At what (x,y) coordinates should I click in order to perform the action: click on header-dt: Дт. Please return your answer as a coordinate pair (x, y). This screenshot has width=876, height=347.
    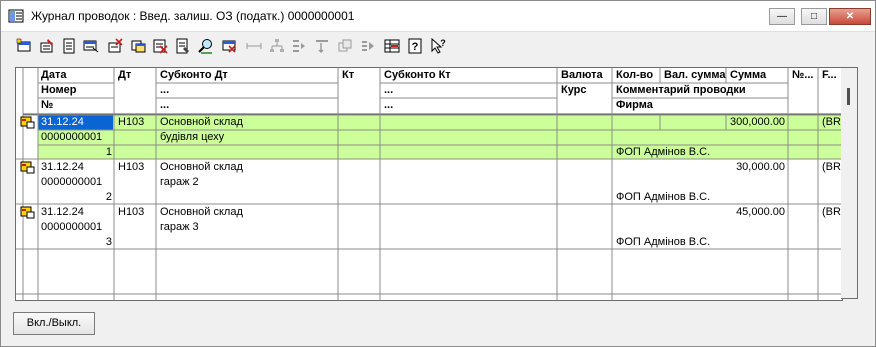
    Looking at the image, I should click on (135, 75).